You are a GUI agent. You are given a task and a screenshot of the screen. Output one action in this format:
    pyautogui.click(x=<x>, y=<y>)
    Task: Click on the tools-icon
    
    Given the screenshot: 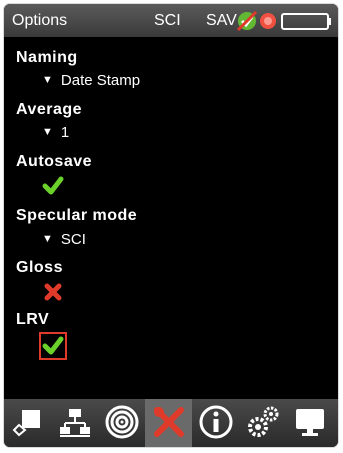 What is the action you would take?
    pyautogui.click(x=169, y=422)
    